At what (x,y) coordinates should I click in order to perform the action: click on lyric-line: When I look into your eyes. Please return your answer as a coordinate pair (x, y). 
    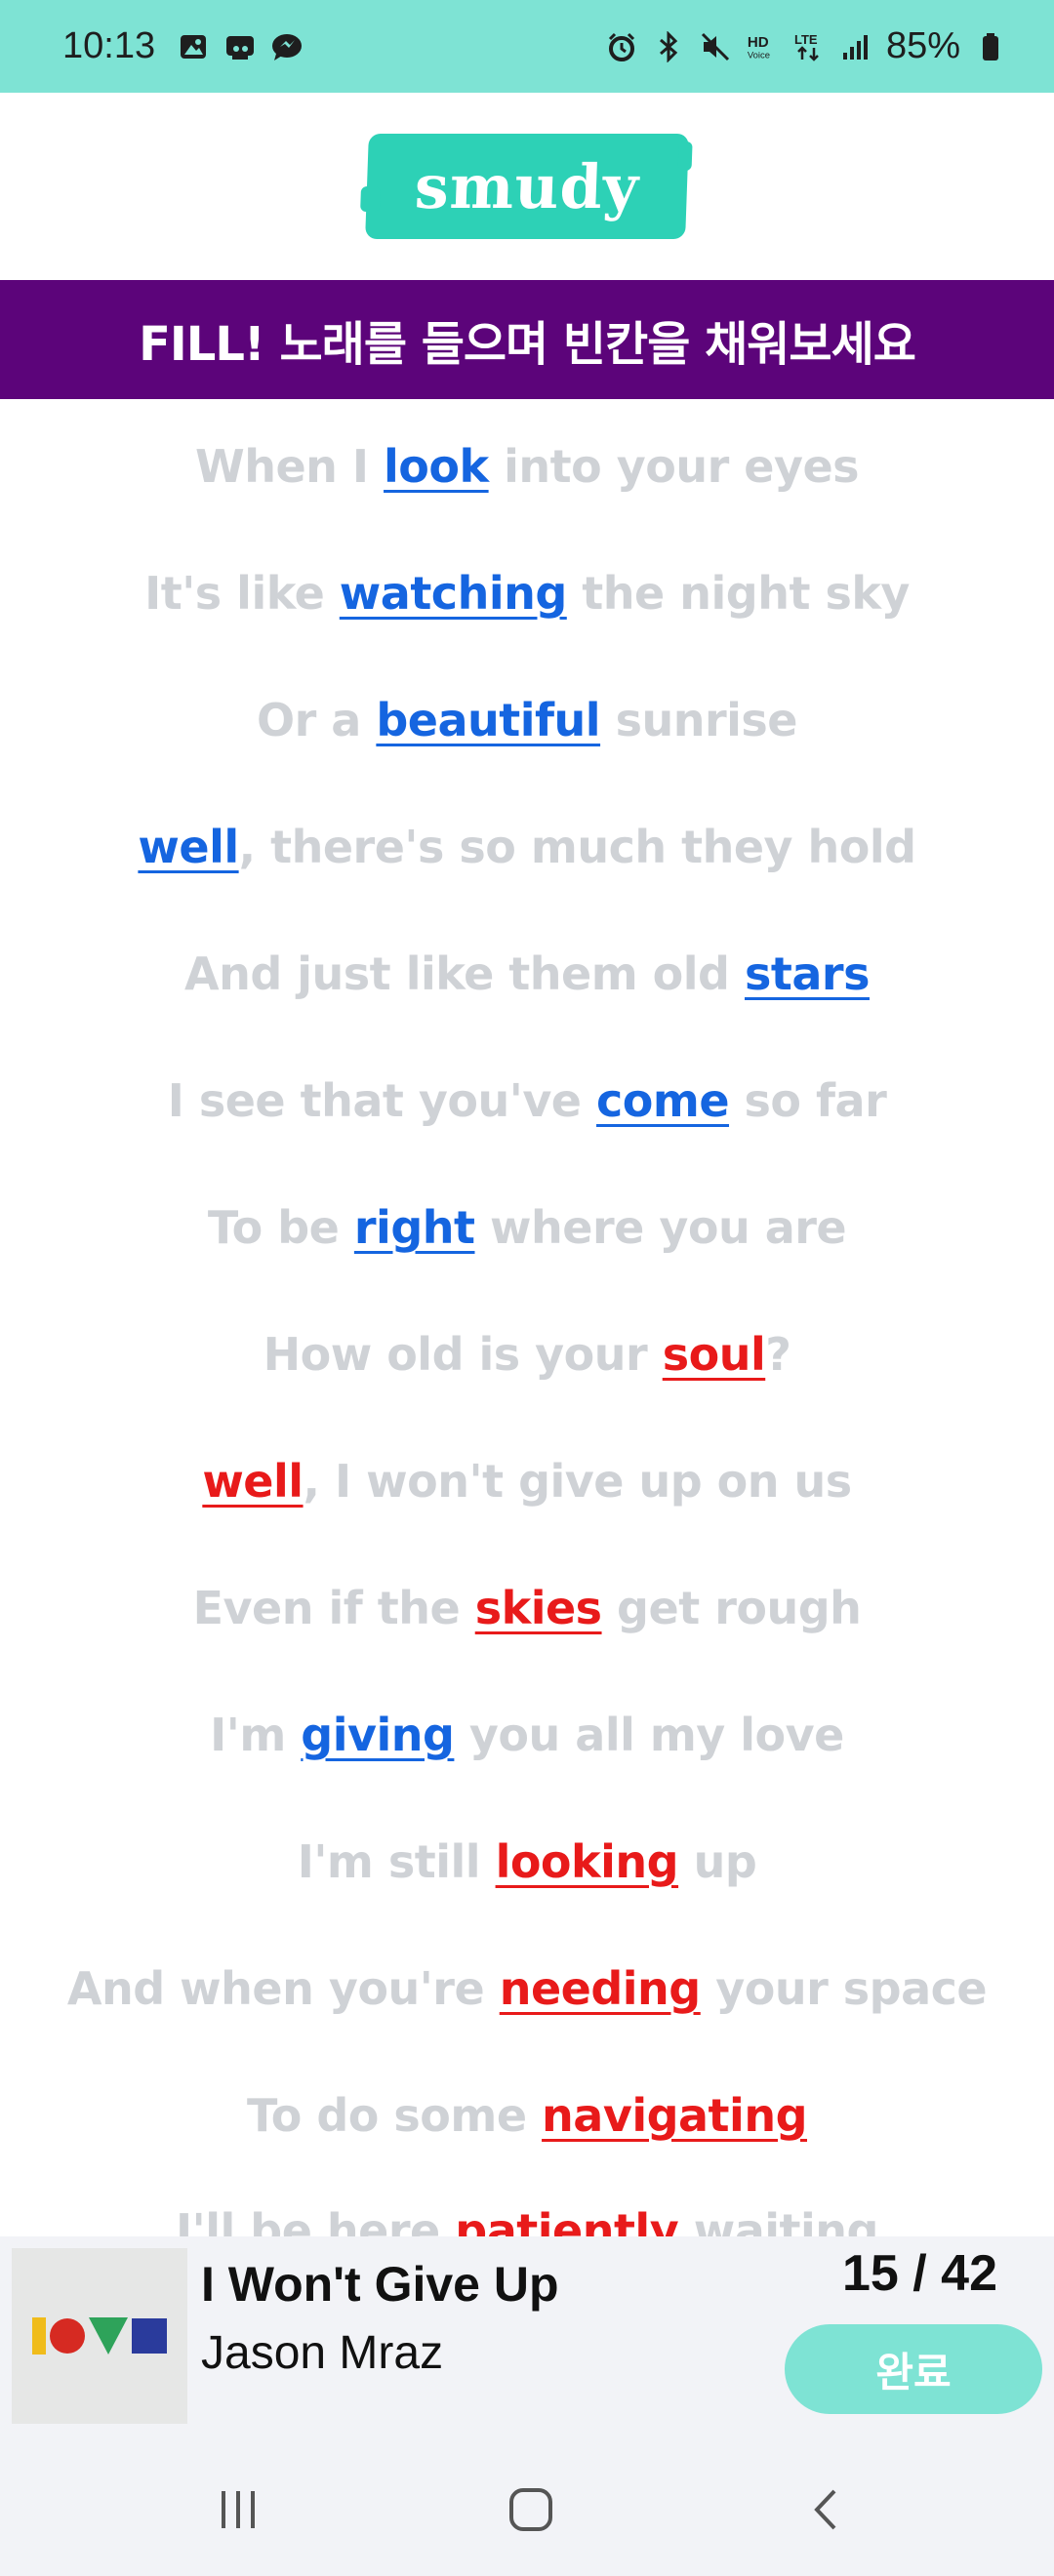
    Looking at the image, I should click on (527, 466).